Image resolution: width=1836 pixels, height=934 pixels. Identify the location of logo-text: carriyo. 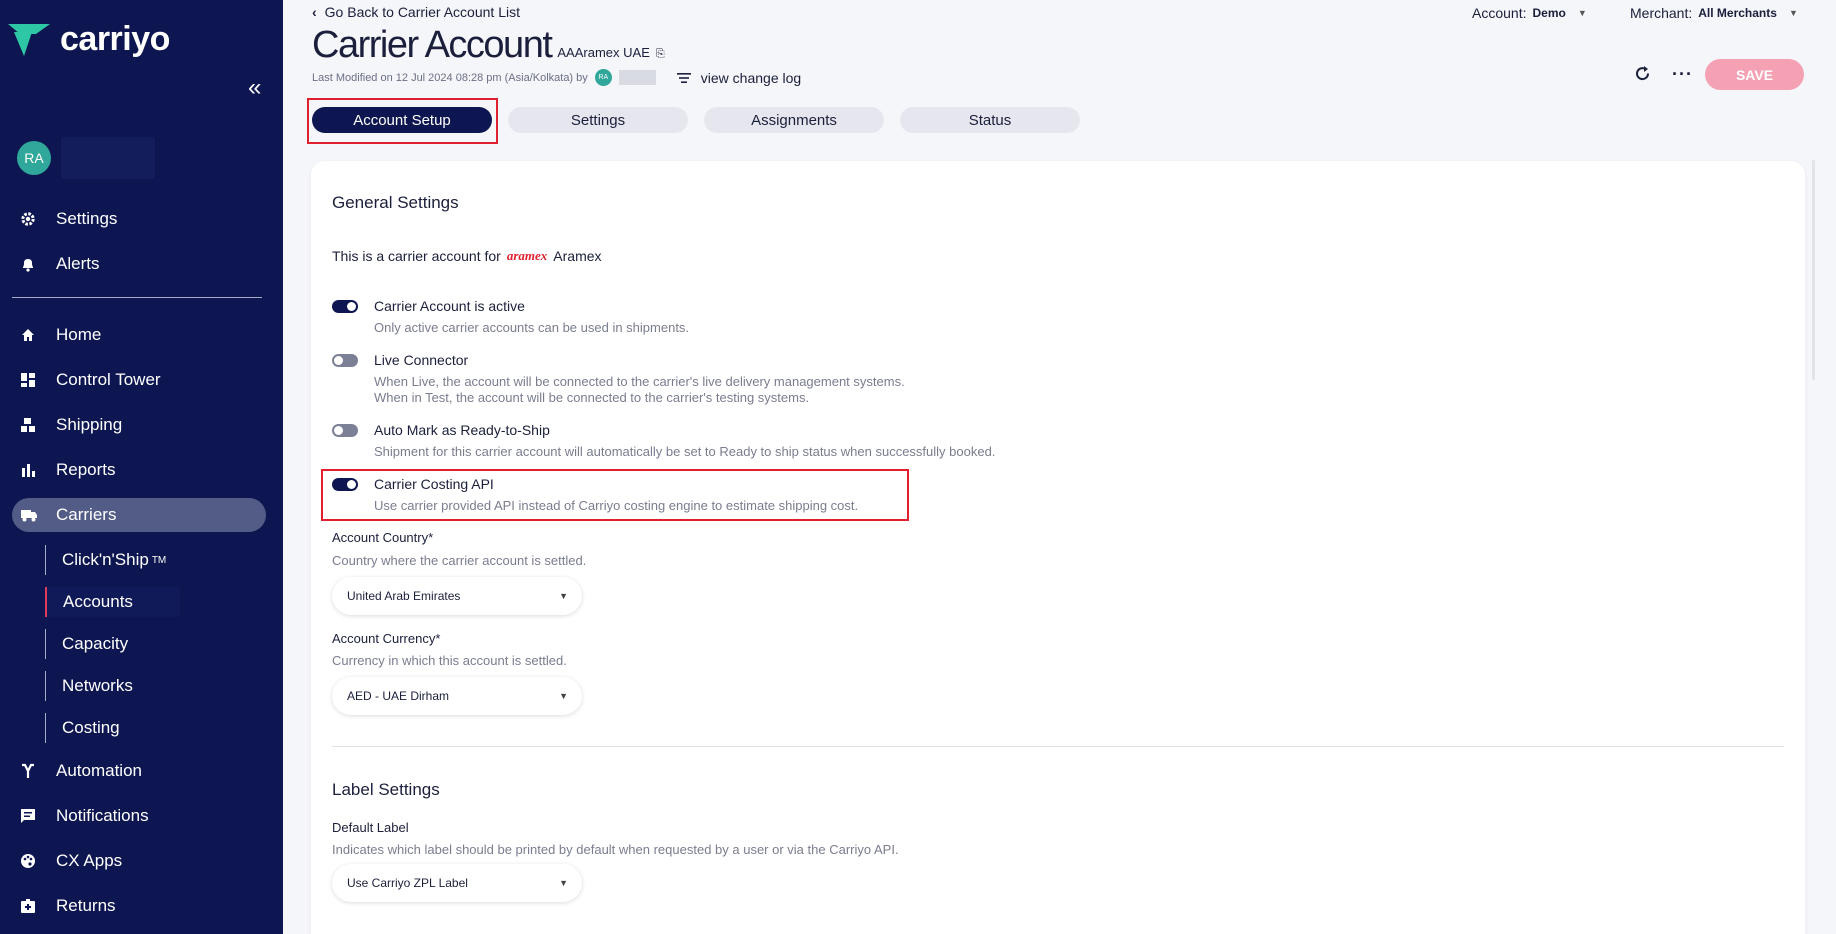
(115, 39).